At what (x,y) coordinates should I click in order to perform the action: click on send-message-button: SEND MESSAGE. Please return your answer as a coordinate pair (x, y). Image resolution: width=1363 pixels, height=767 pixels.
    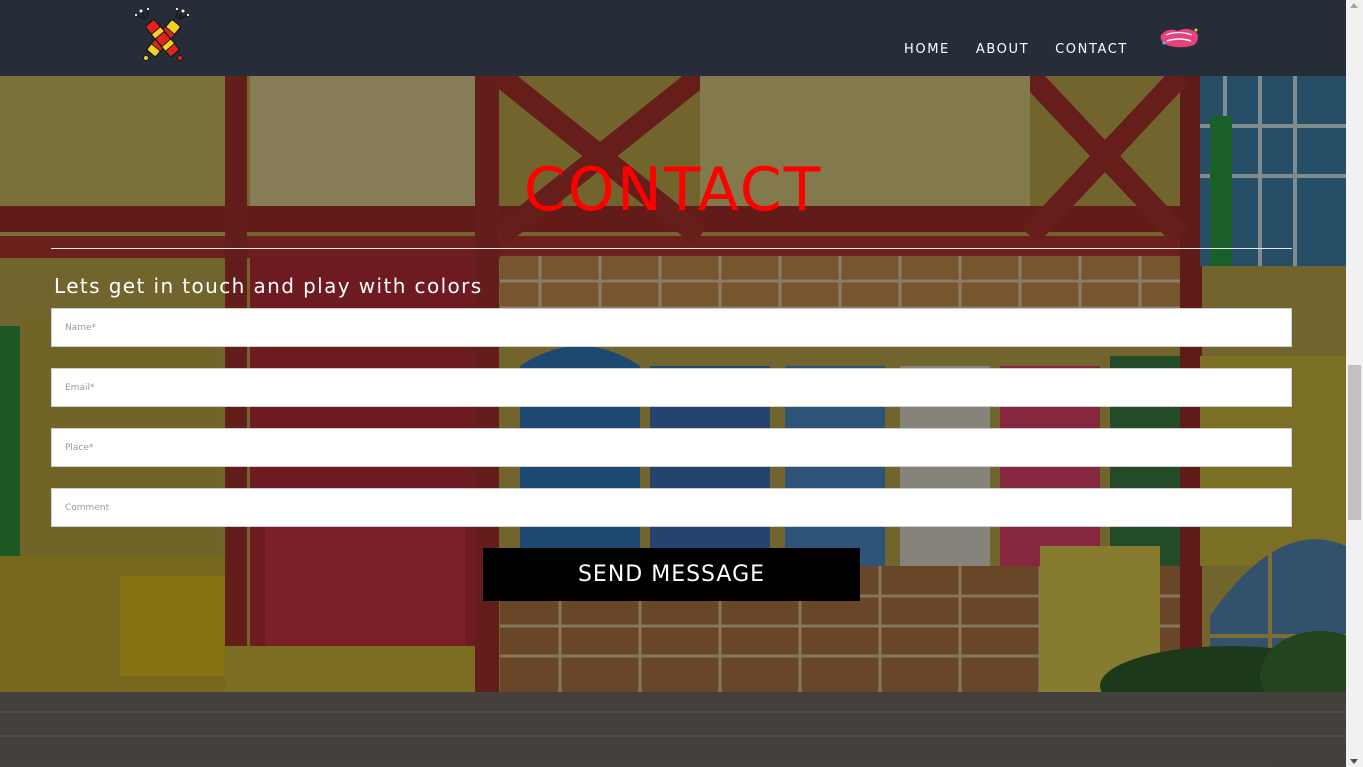
    Looking at the image, I should click on (671, 574).